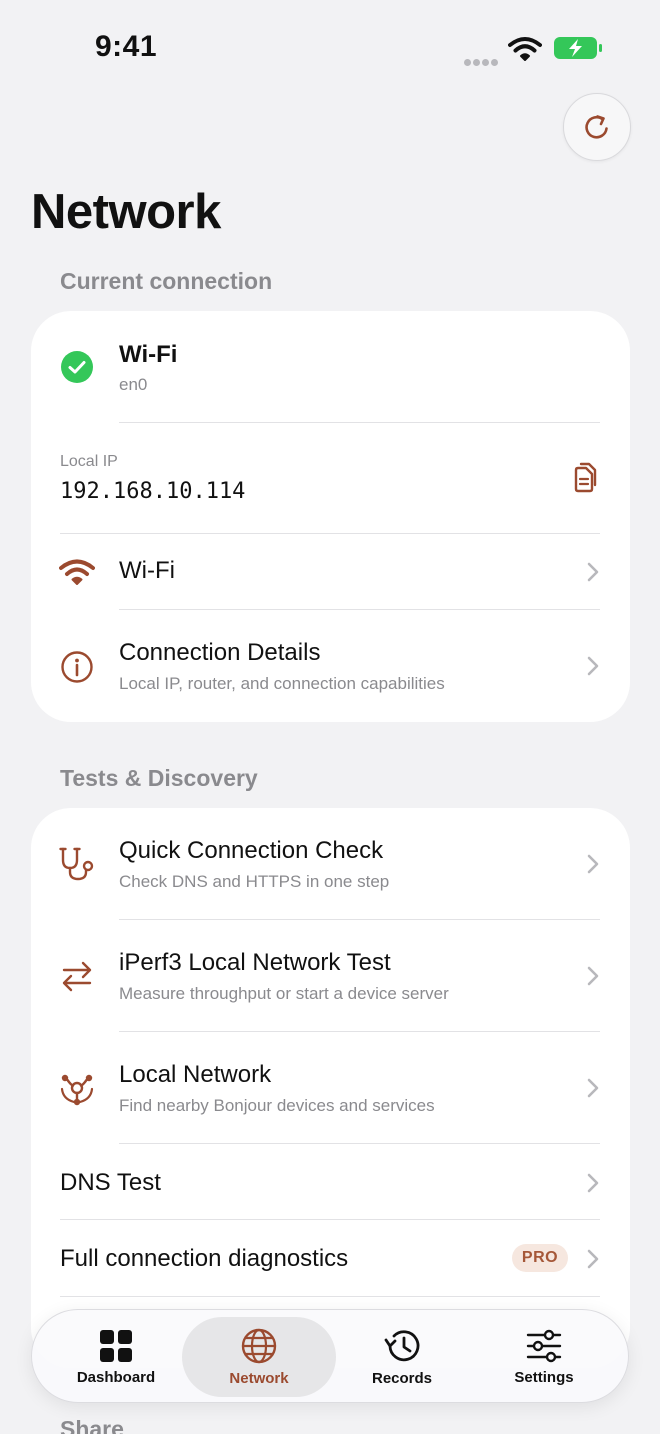  Describe the element at coordinates (544, 1377) in the screenshot. I see `tab-label: Settings` at that location.